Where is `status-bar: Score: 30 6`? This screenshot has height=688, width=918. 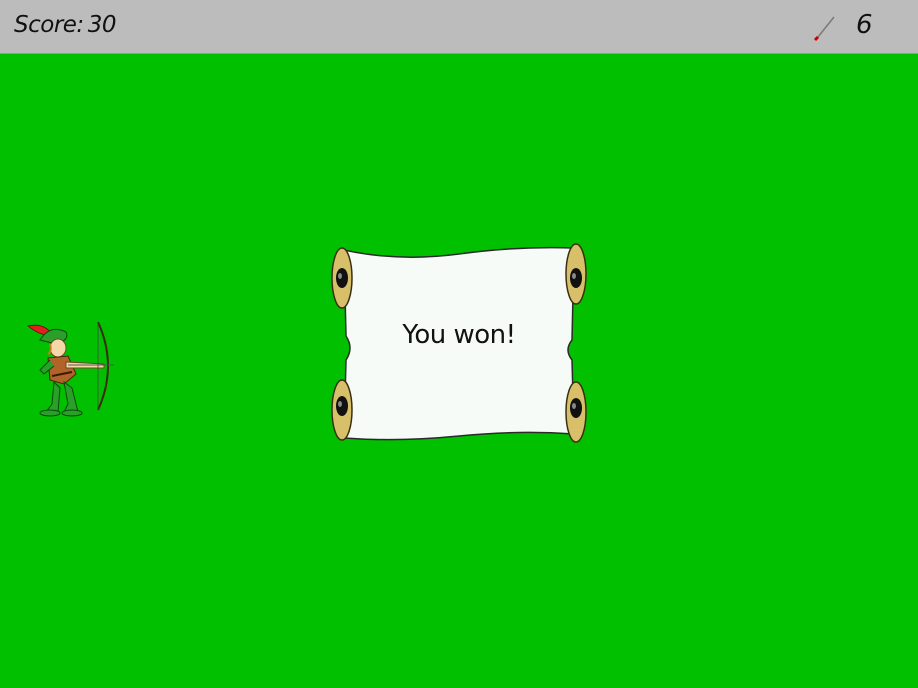 status-bar: Score: 30 6 is located at coordinates (459, 27).